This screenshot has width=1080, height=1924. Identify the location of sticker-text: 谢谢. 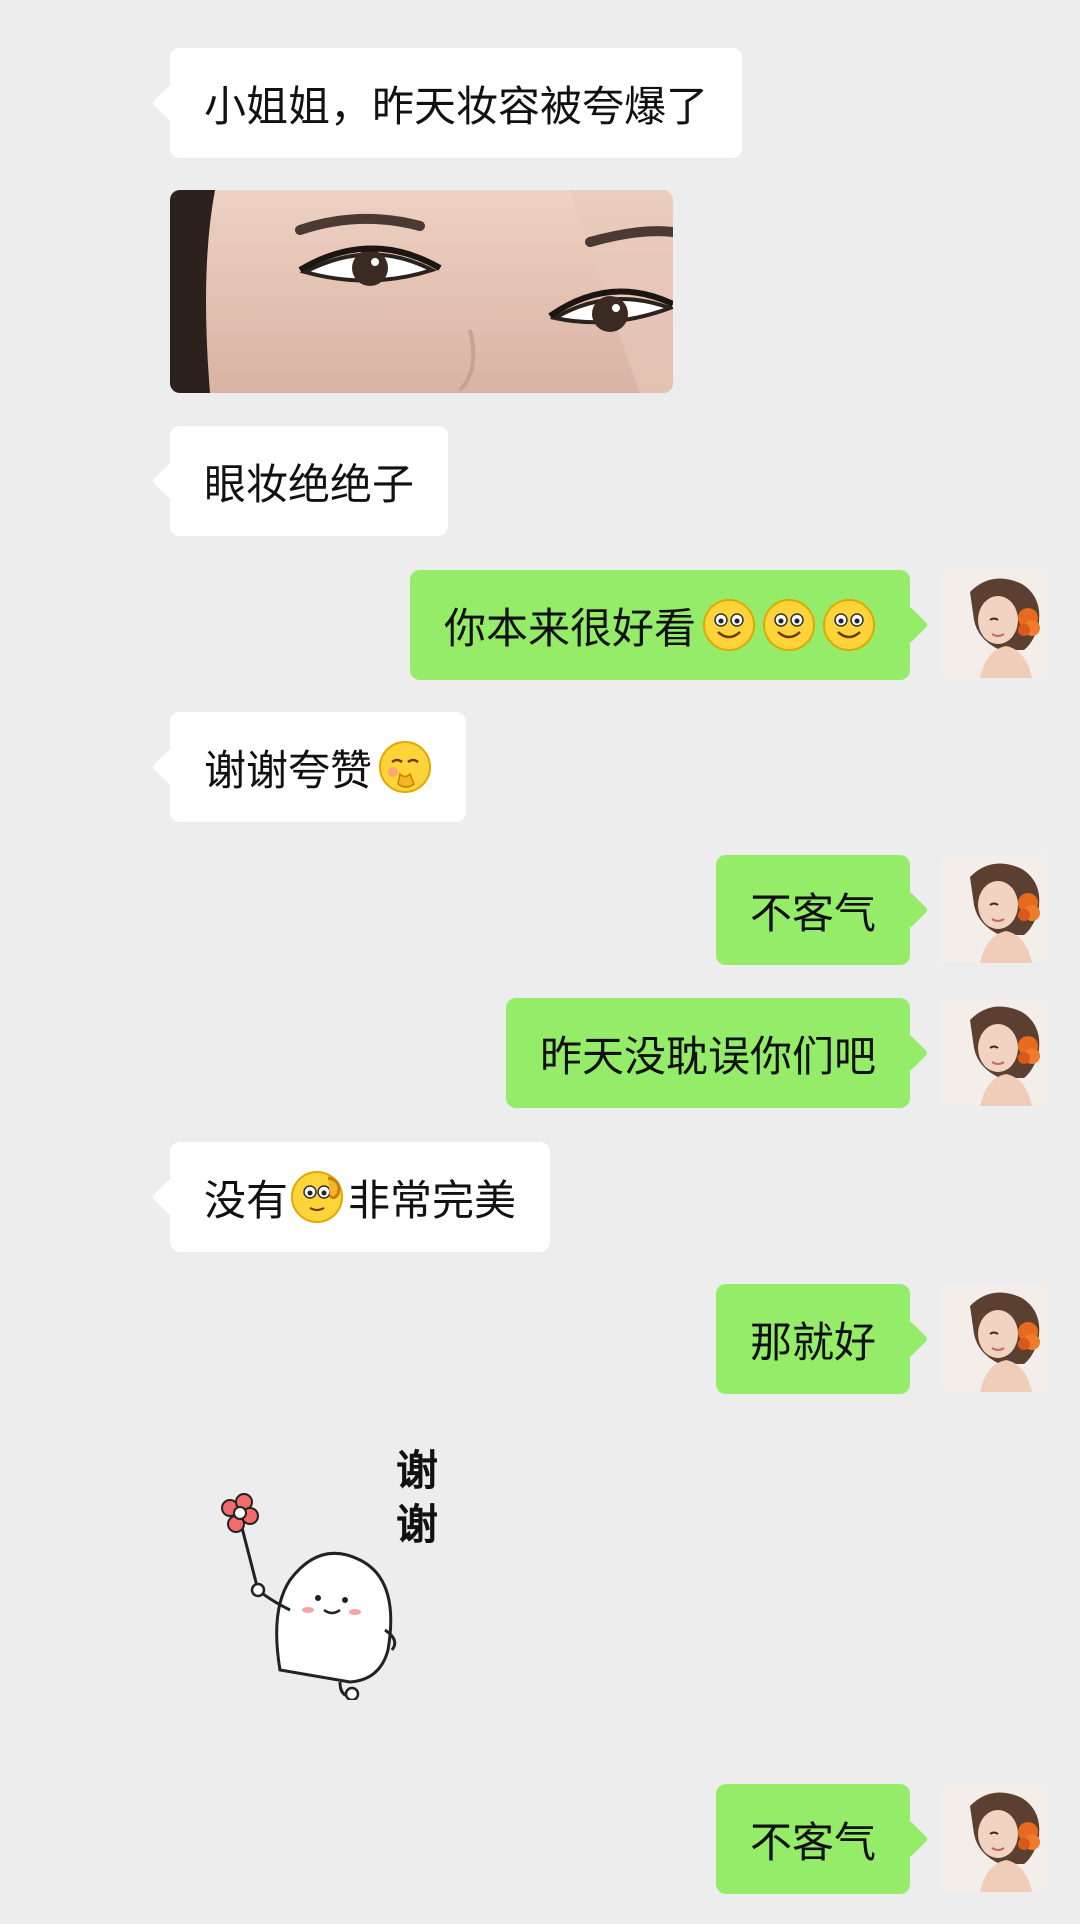
(417, 1497).